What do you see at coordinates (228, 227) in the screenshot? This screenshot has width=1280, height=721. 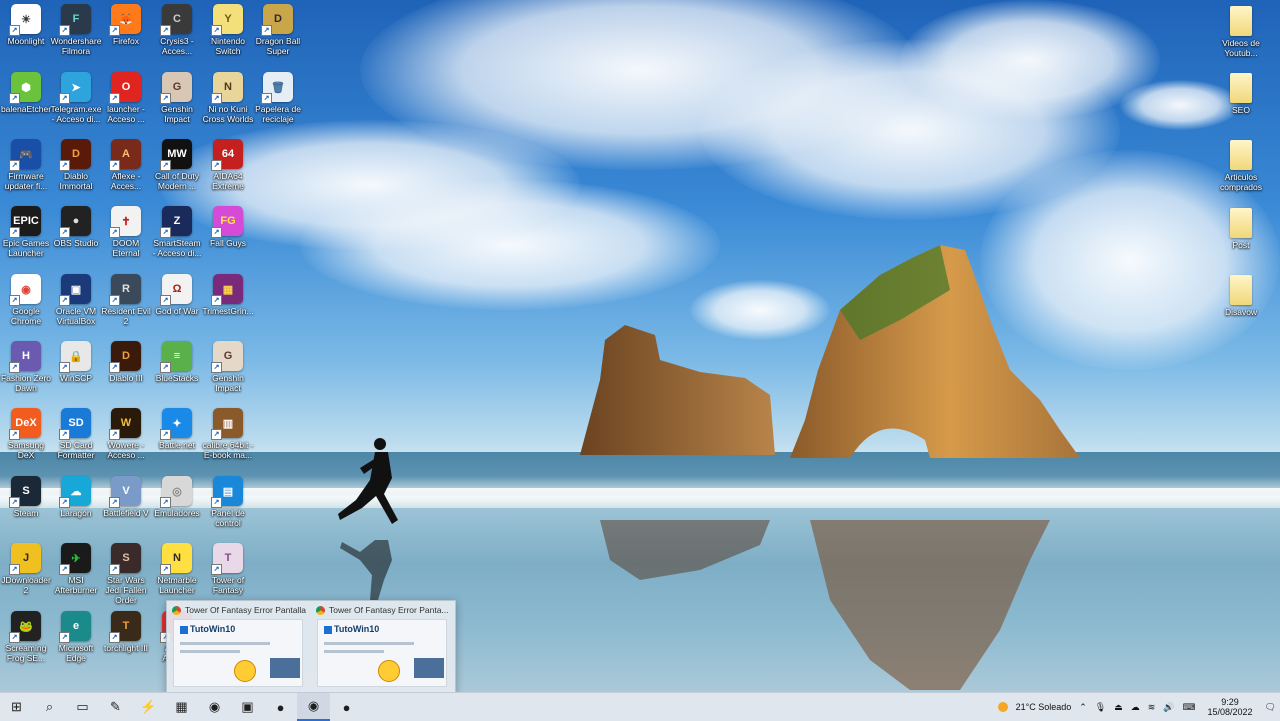 I see `desktop-icon: FG ↗ Fall Guys` at bounding box center [228, 227].